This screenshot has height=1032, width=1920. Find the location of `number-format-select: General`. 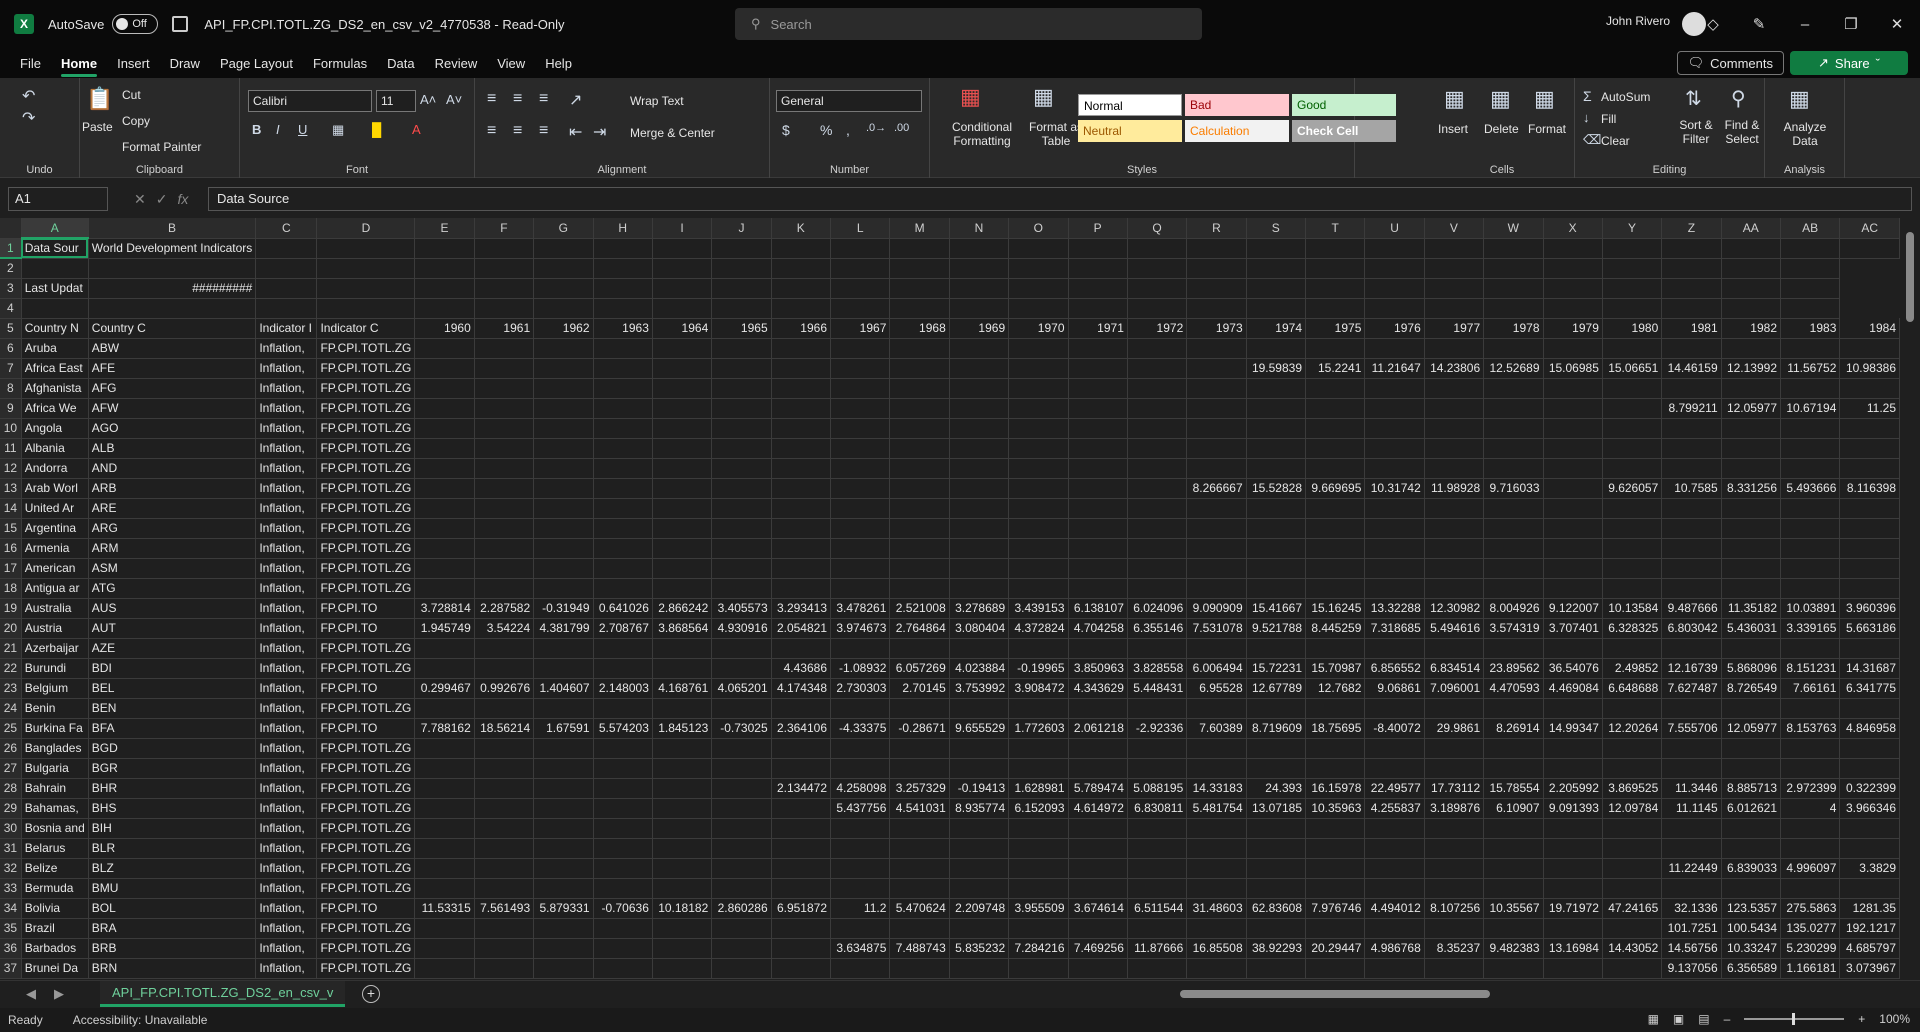

number-format-select: General is located at coordinates (849, 101).